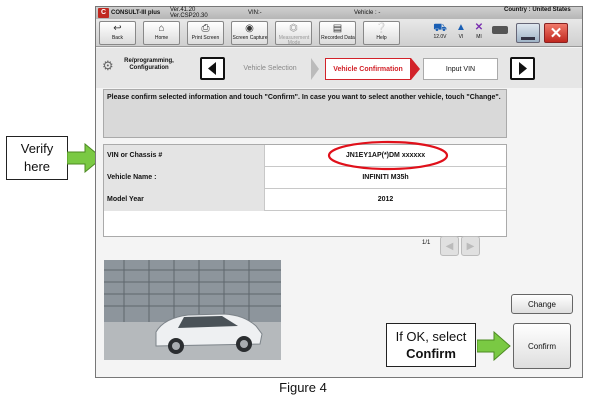  I want to click on measurement-mode-button: ⏣ Measurement Mode, so click(293, 33).